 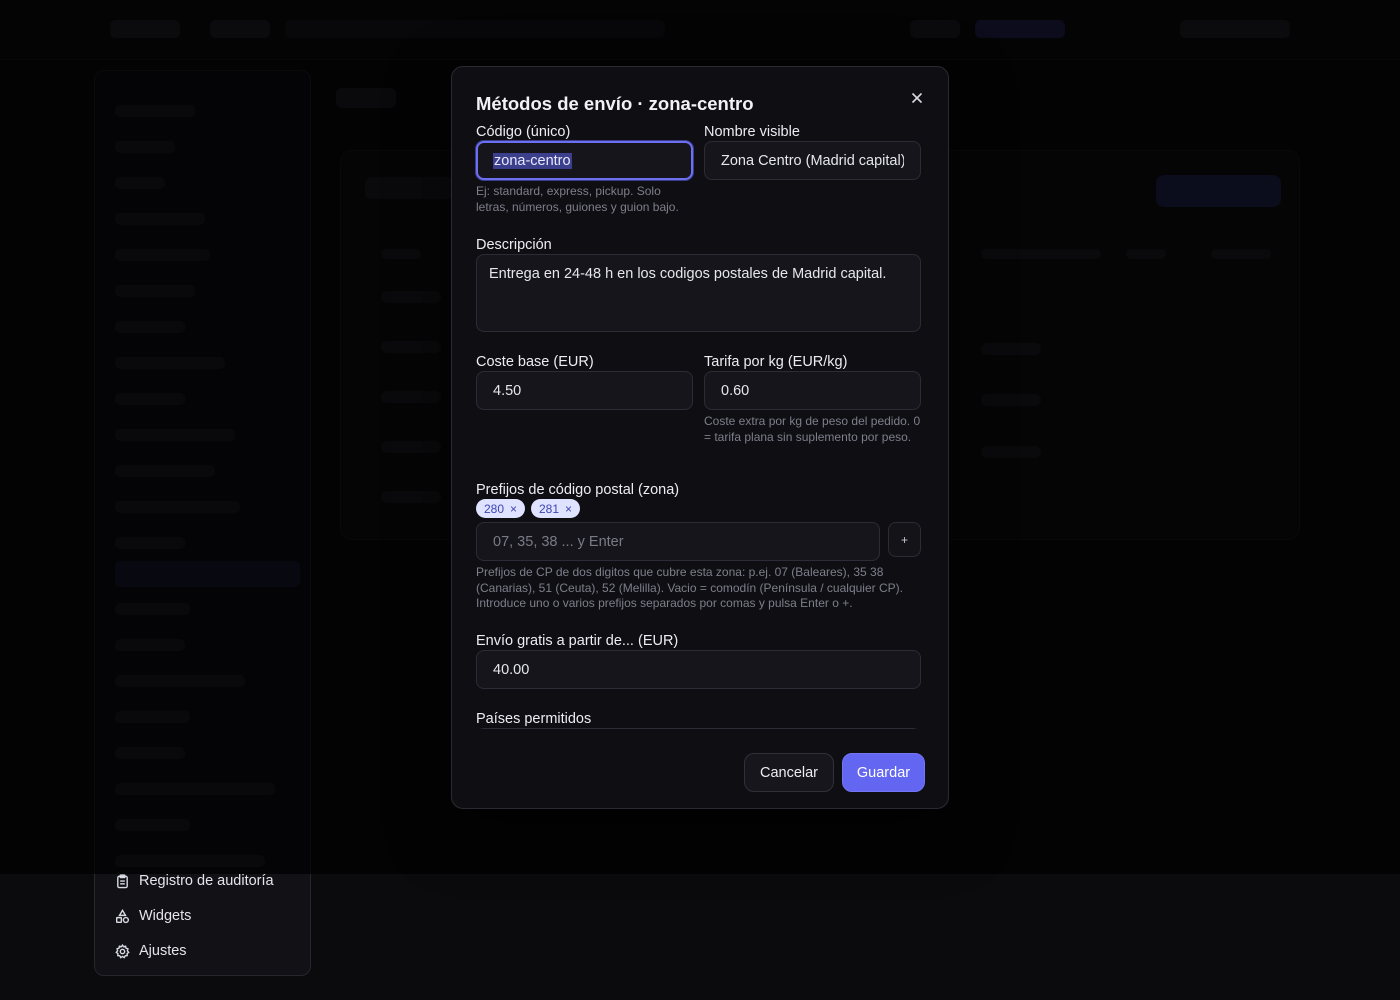 I want to click on code-input: zona-centro, so click(x=584, y=160).